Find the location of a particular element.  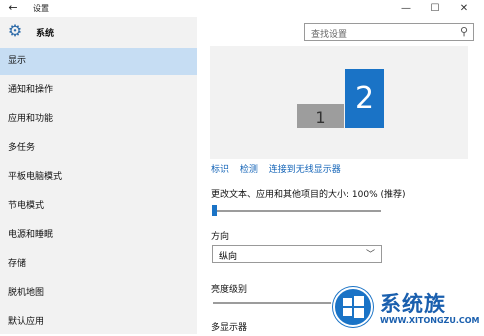

close-button: ✕ is located at coordinates (464, 8).